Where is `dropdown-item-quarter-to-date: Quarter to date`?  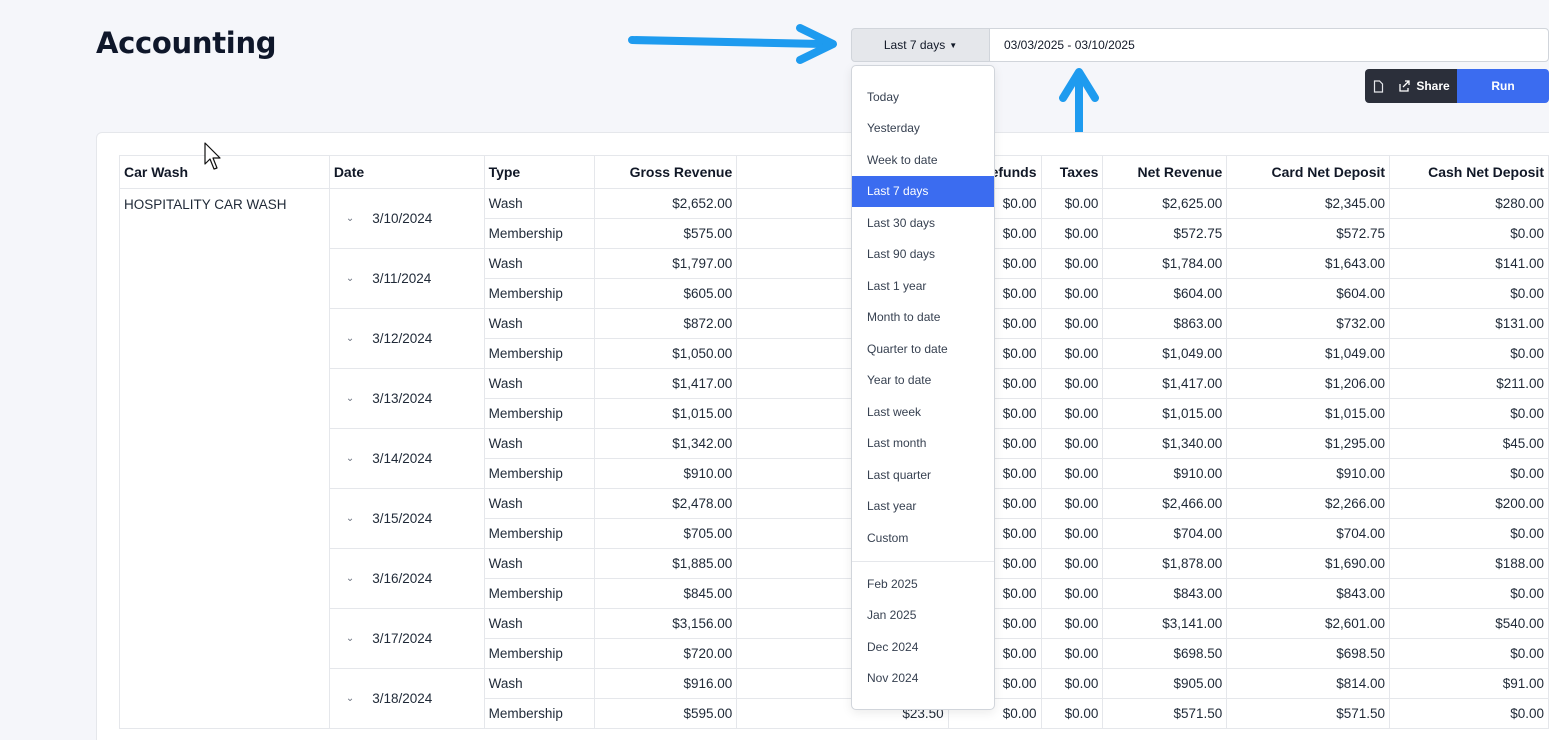 dropdown-item-quarter-to-date: Quarter to date is located at coordinates (923, 348).